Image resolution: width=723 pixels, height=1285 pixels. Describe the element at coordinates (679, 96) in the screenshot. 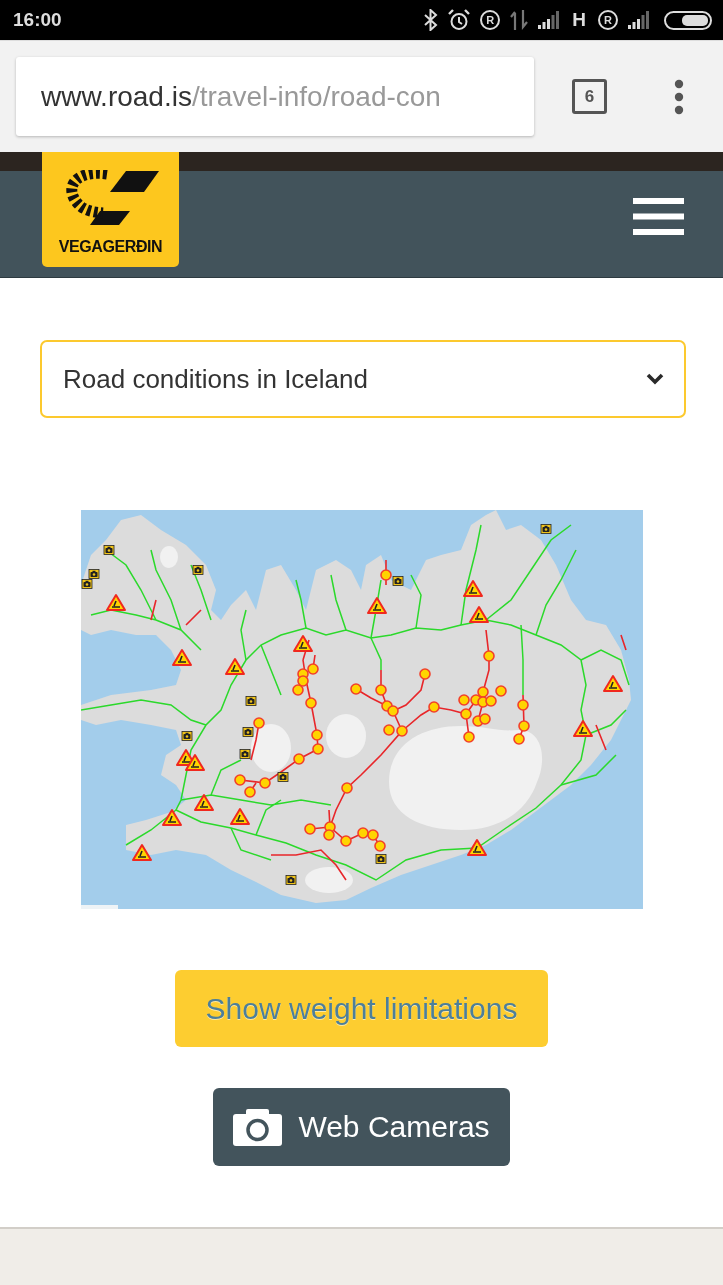

I see `more-options-icon` at that location.